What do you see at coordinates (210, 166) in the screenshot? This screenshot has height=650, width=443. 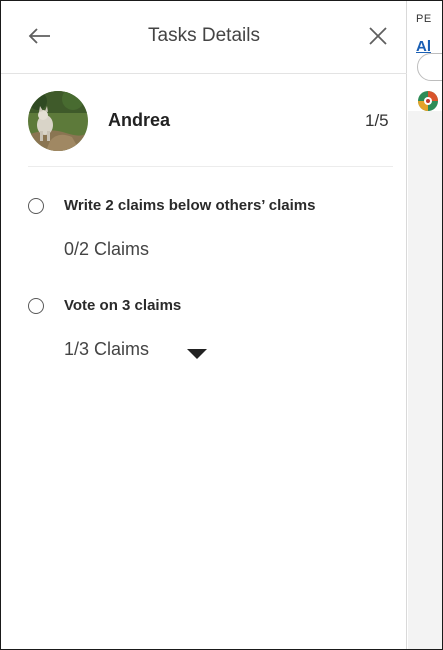 I see `divider` at bounding box center [210, 166].